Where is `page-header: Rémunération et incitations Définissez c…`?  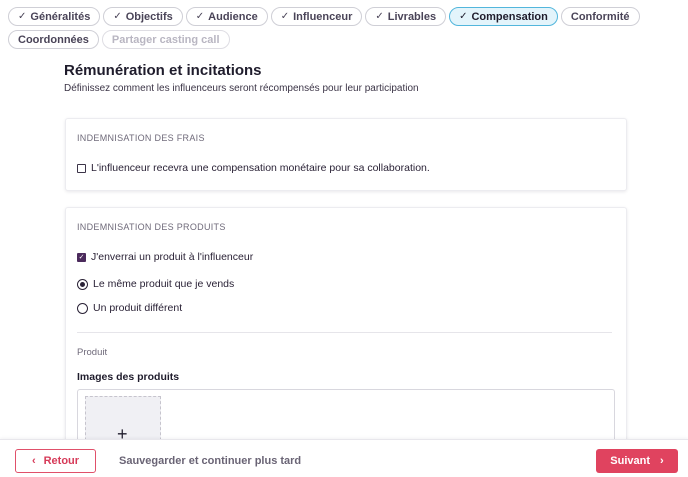 page-header: Rémunération et incitations Définissez c… is located at coordinates (346, 78).